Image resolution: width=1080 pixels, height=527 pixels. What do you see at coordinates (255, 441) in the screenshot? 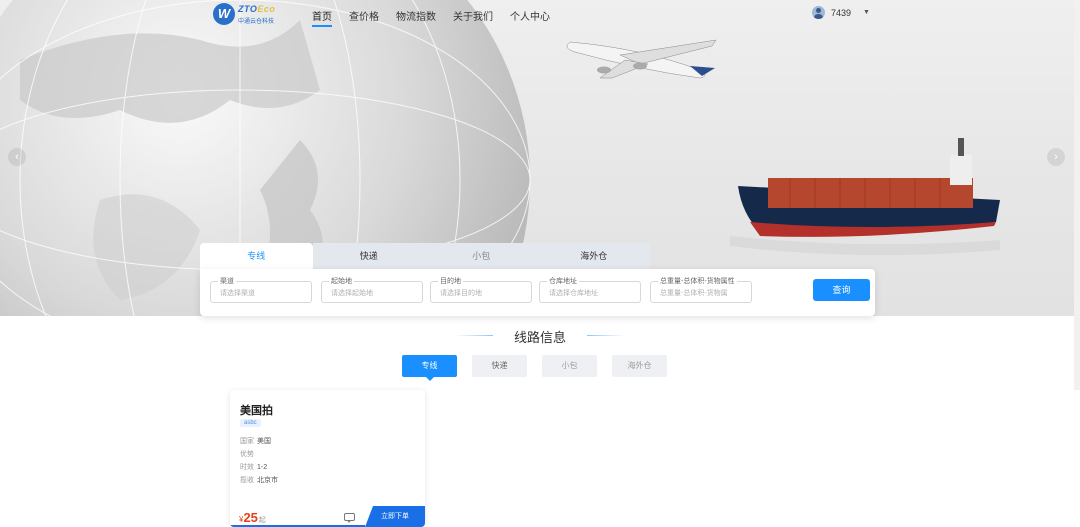
I see `route-country-row: 国家 美国` at bounding box center [255, 441].